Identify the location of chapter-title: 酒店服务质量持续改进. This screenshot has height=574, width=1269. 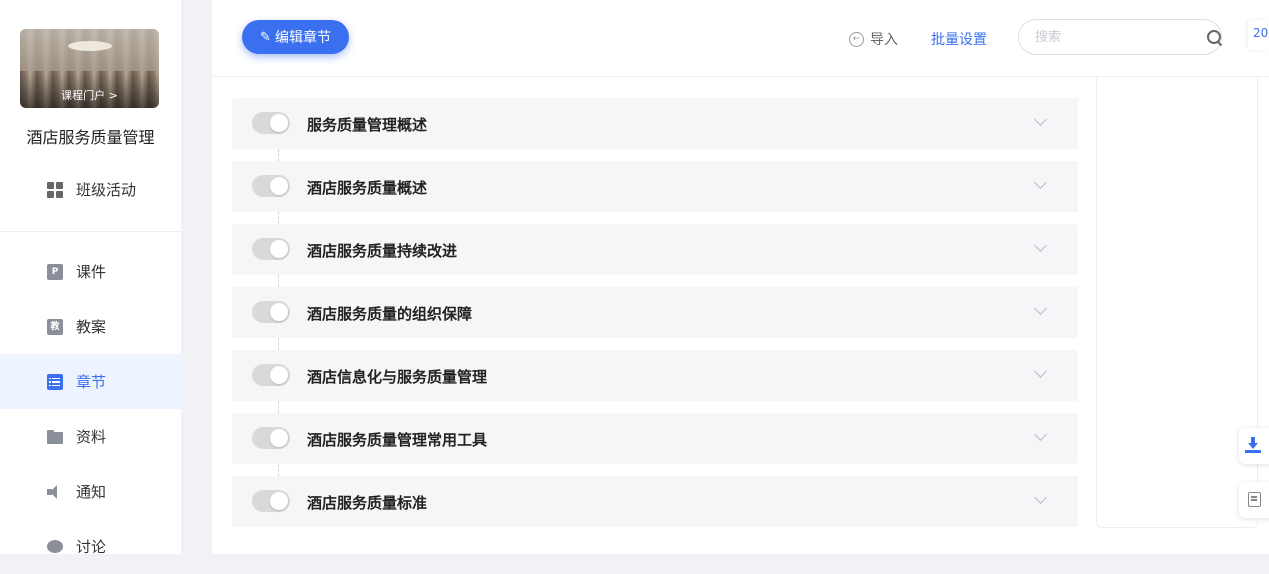
(382, 251).